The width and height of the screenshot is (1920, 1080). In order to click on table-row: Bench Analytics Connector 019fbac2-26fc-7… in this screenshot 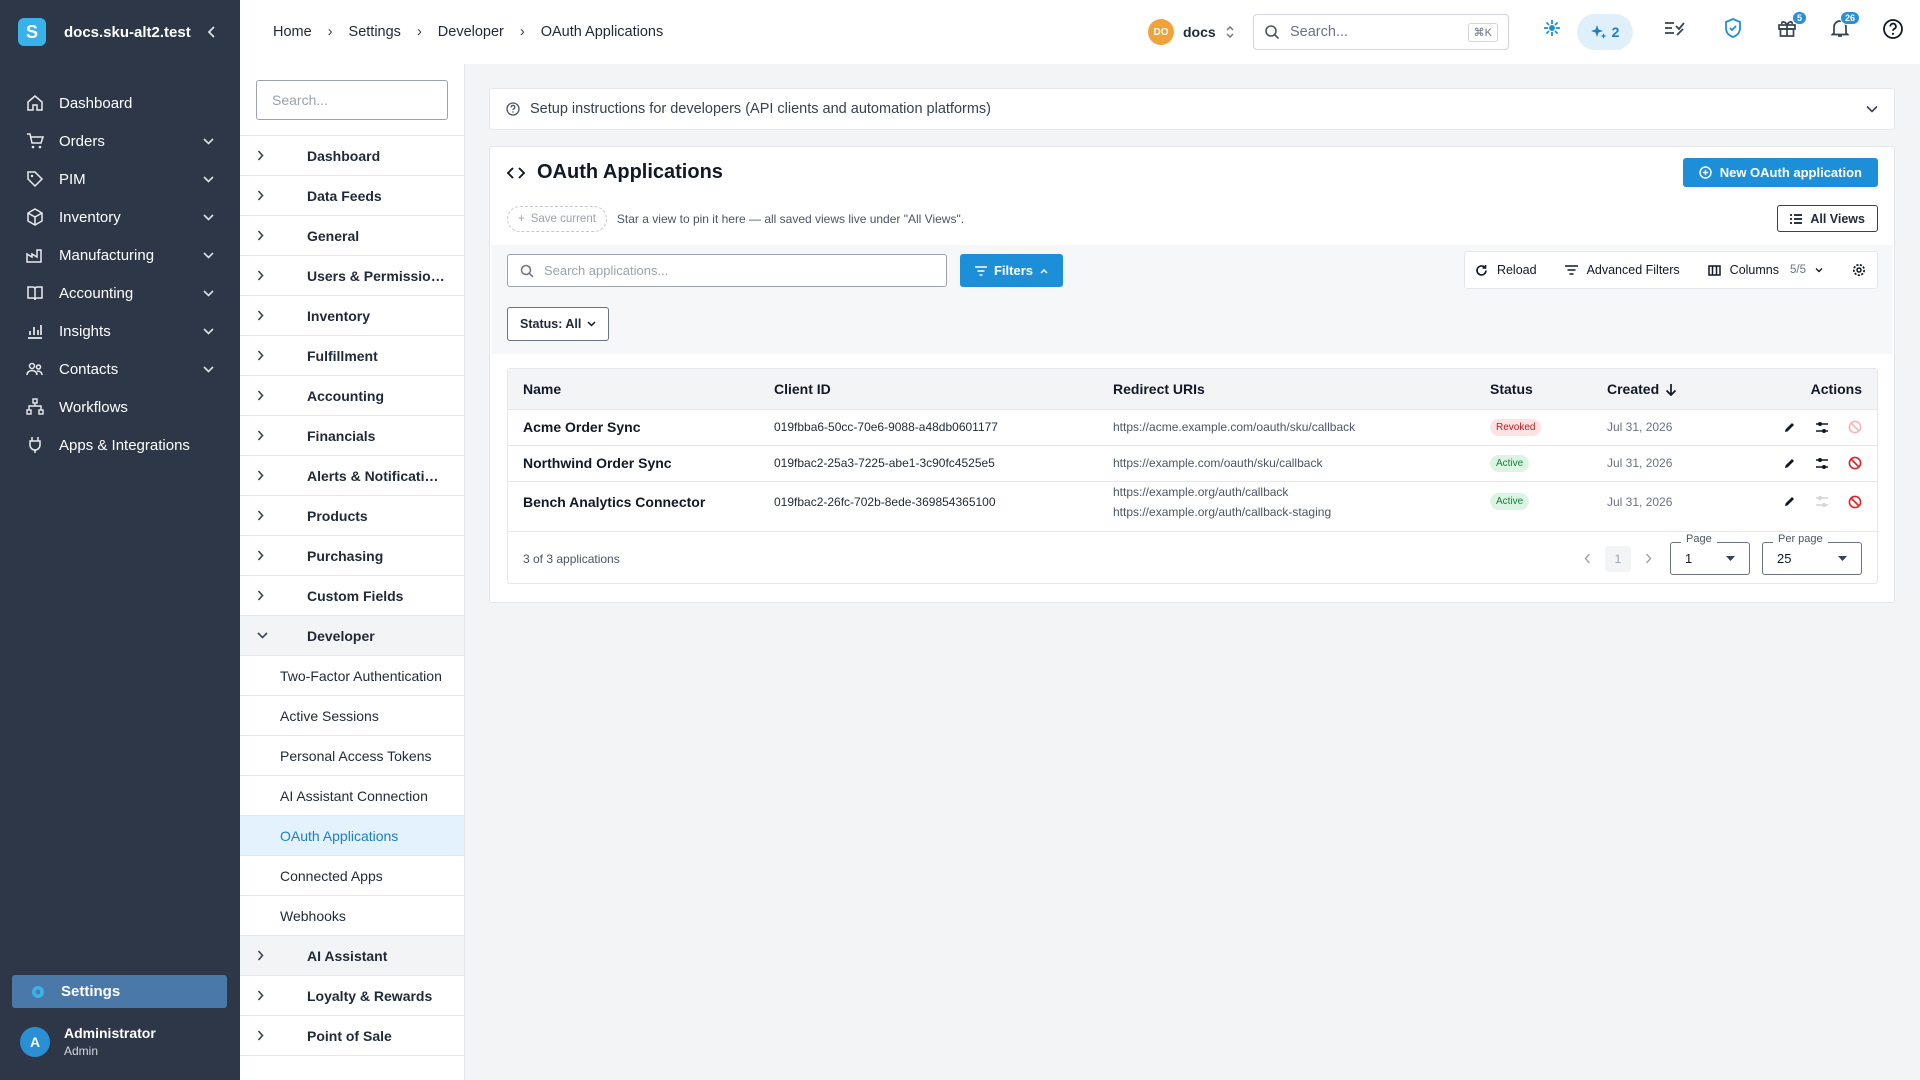, I will do `click(1192, 501)`.